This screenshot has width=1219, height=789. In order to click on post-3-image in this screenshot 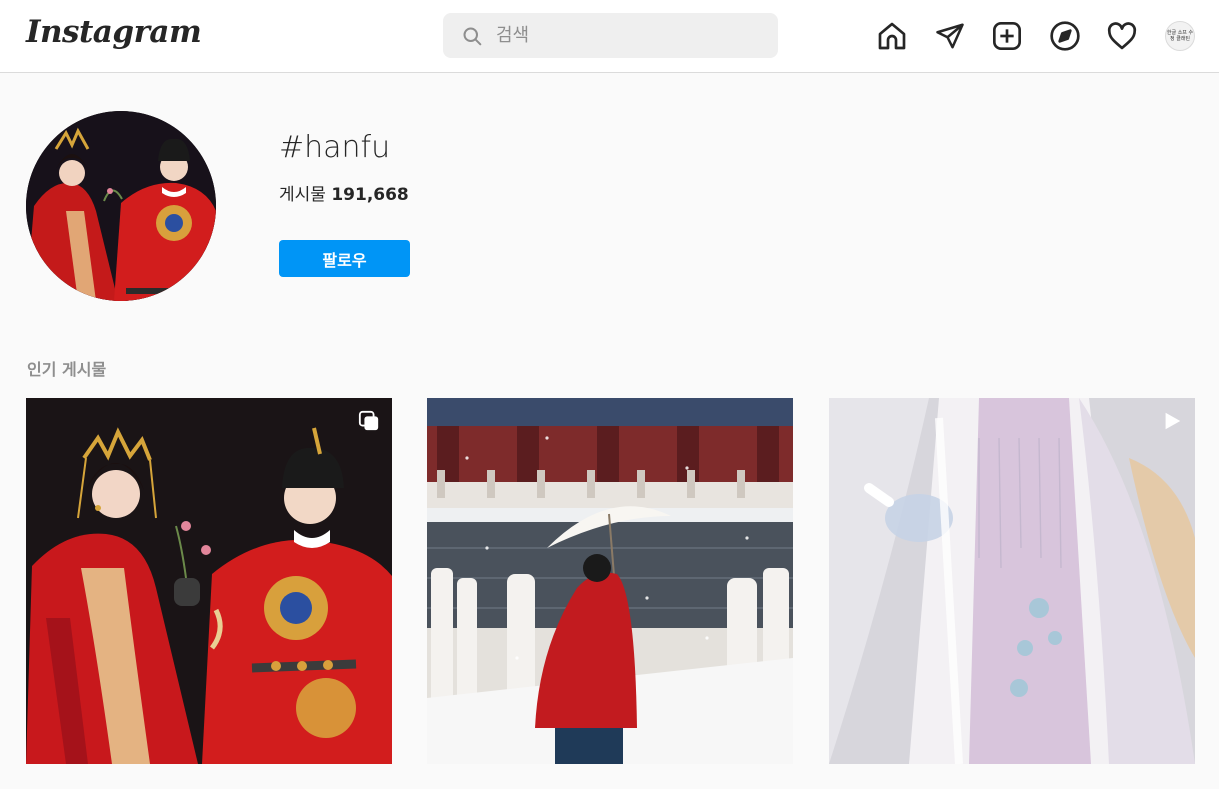, I will do `click(1012, 581)`.